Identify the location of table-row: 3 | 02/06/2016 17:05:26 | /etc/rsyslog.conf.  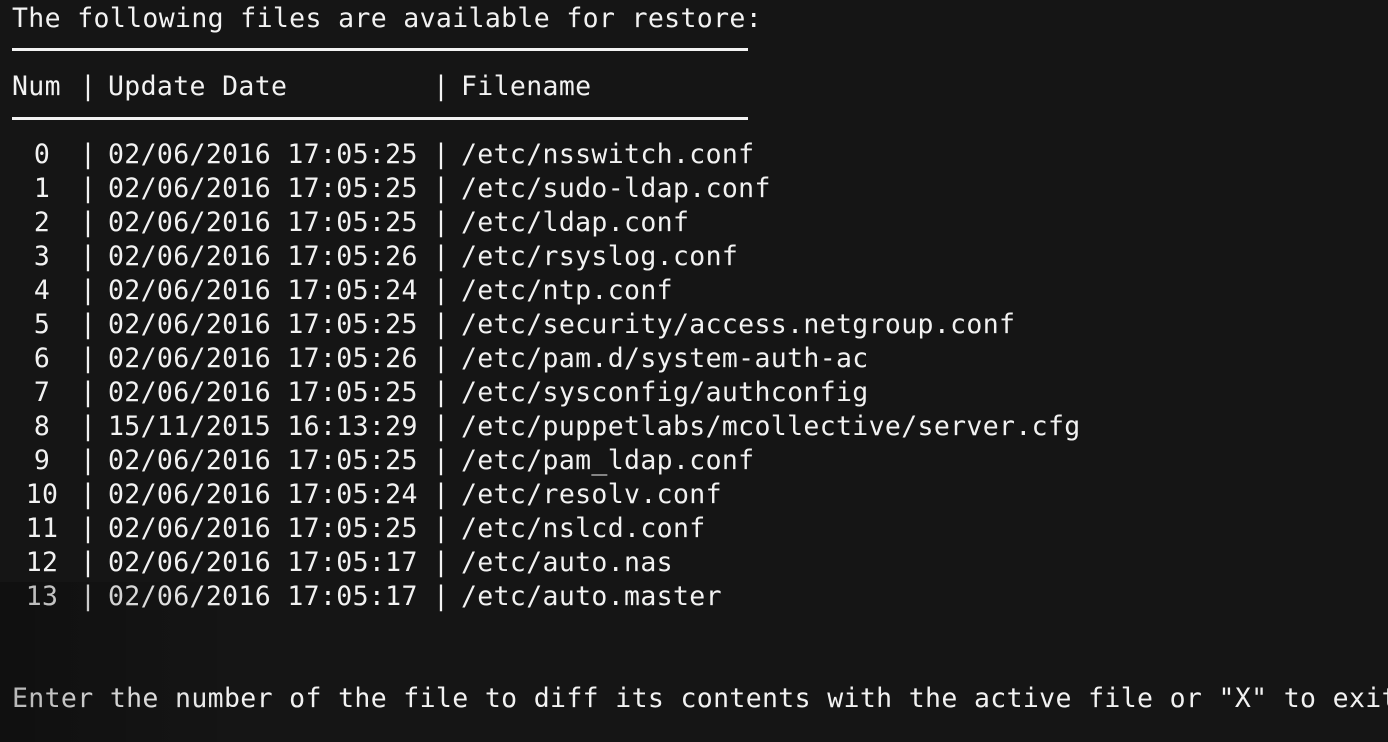
(612, 257).